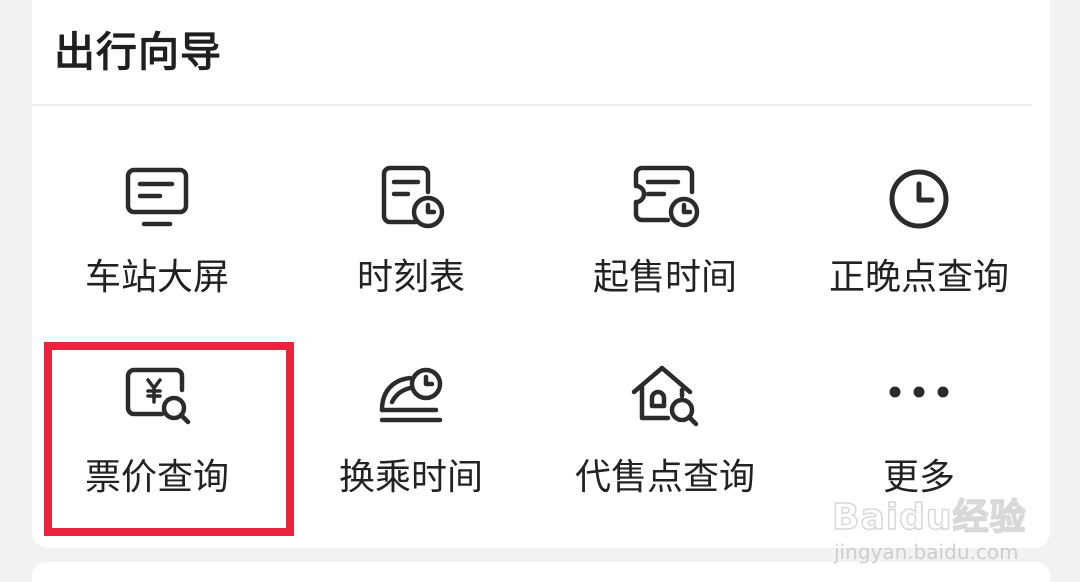 The width and height of the screenshot is (1080, 582). Describe the element at coordinates (664, 277) in the screenshot. I see `sale-start-time-label: 起售时间` at that location.